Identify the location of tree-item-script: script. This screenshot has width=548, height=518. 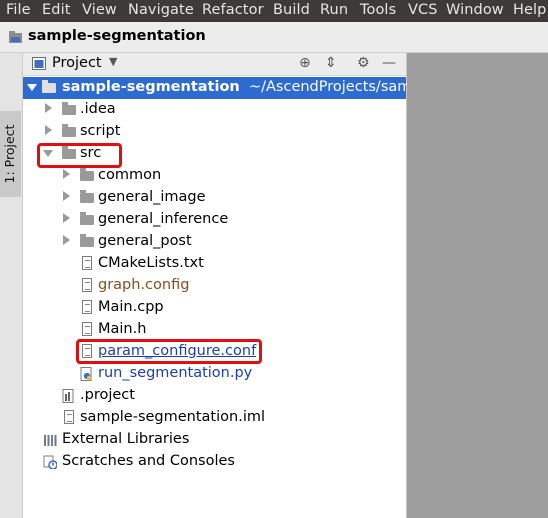
(214, 132).